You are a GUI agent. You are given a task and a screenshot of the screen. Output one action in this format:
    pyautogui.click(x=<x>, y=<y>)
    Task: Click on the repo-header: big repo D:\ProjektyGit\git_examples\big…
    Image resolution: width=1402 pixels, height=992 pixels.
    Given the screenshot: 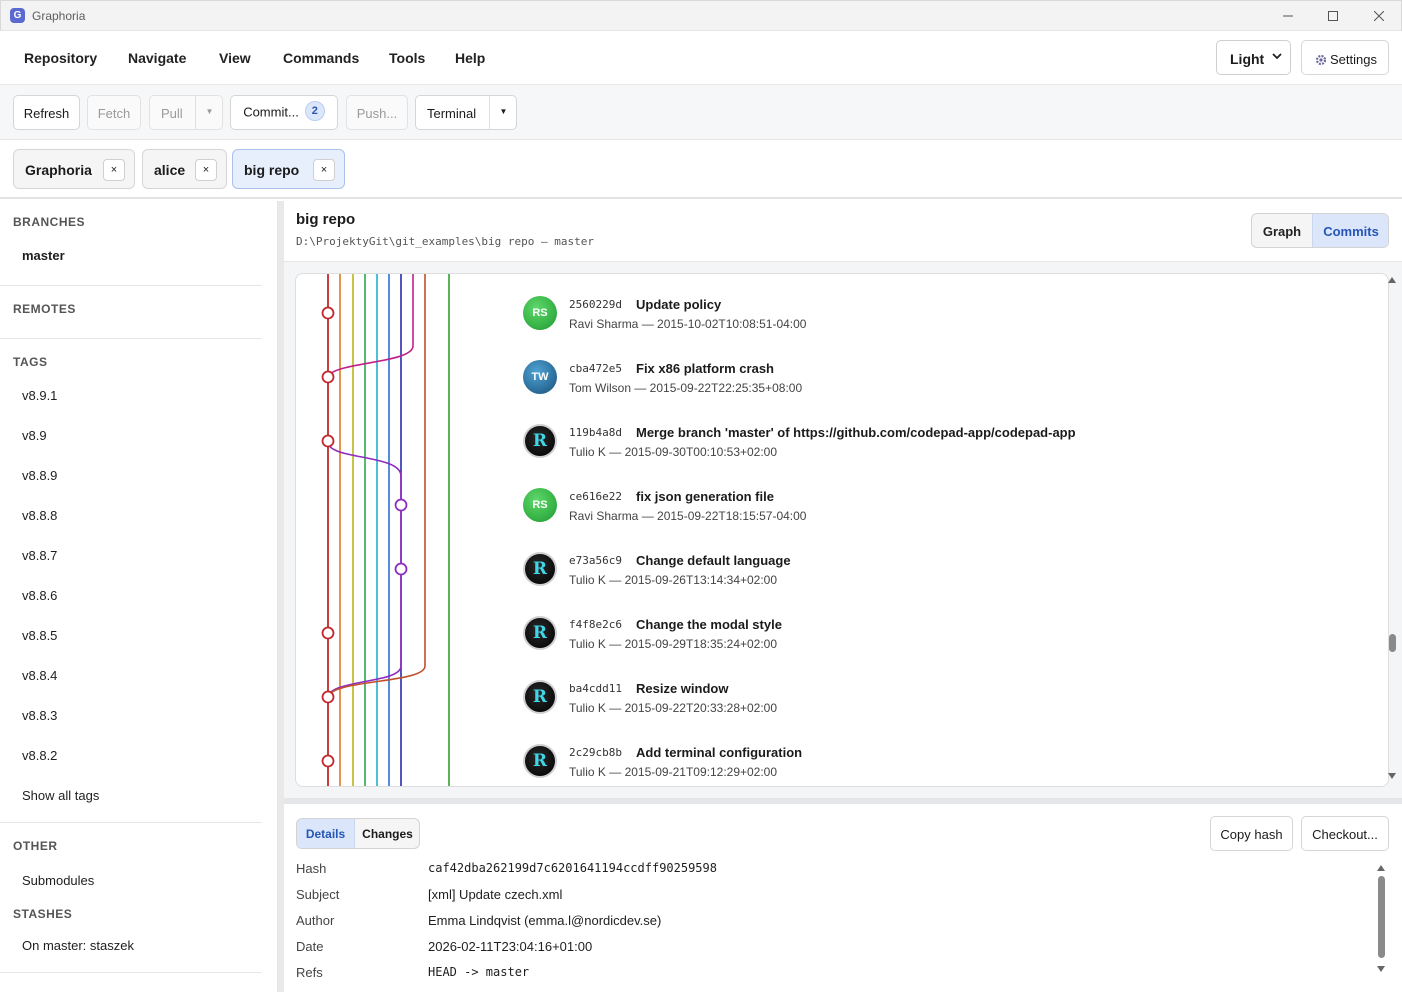 What is the action you would take?
    pyautogui.click(x=843, y=231)
    